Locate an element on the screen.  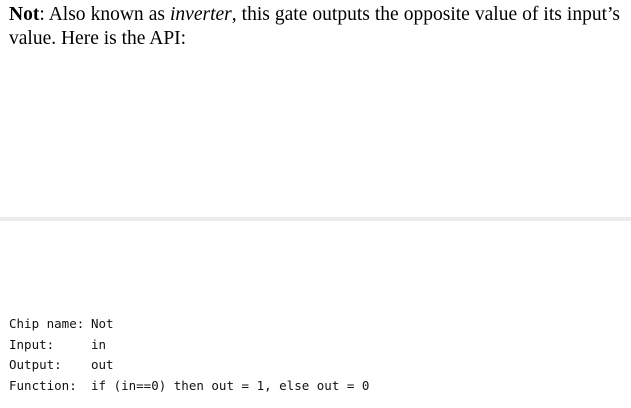
api-row-output: Output: out is located at coordinates (189, 365).